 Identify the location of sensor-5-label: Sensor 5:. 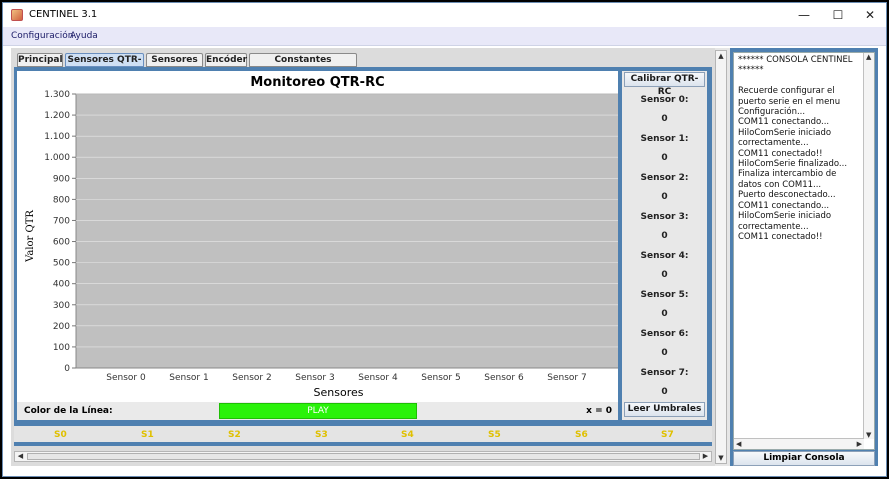
(664, 295).